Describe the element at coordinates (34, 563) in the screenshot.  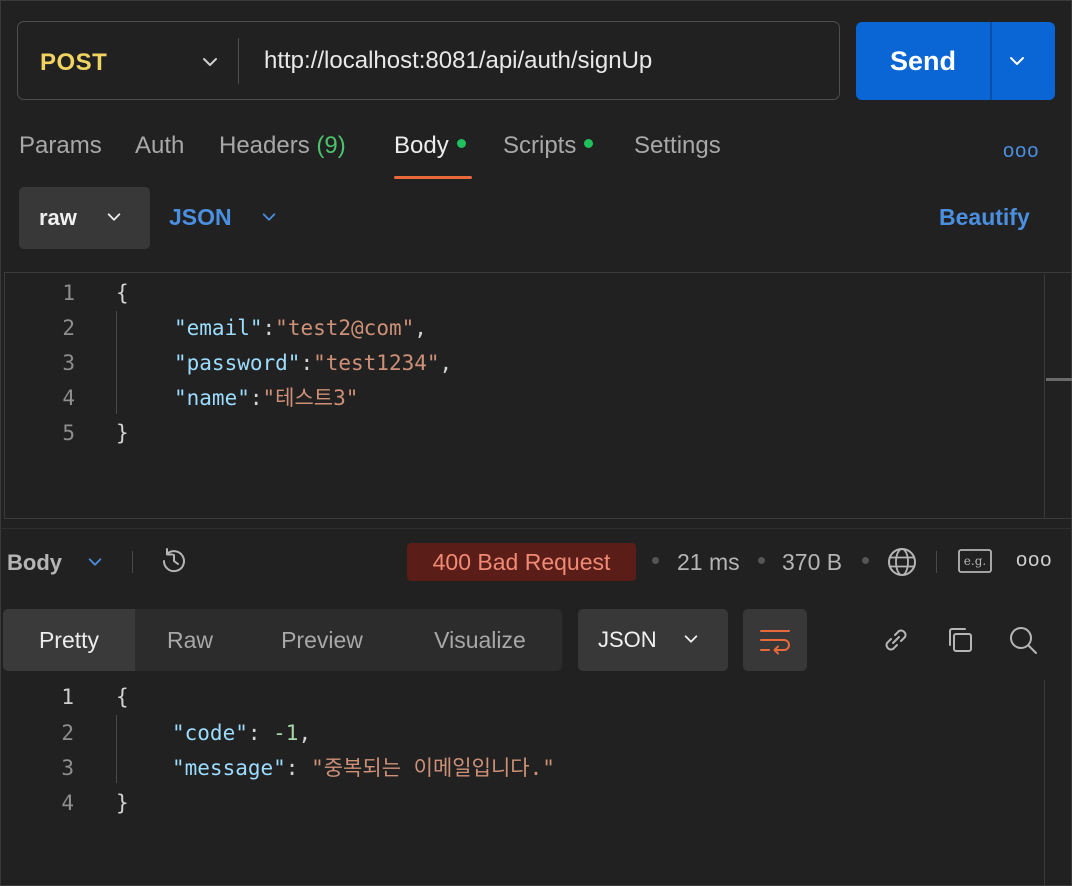
I see `response-section-label: Body` at that location.